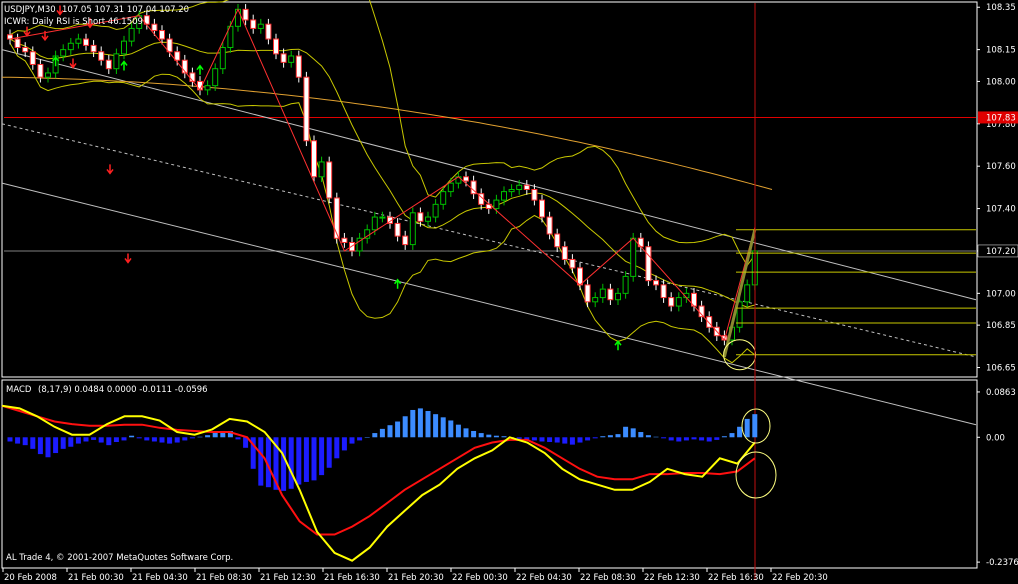 This screenshot has width=1018, height=584. What do you see at coordinates (1001, 393) in the screenshot?
I see `macd-tick-label: 0.0863` at bounding box center [1001, 393].